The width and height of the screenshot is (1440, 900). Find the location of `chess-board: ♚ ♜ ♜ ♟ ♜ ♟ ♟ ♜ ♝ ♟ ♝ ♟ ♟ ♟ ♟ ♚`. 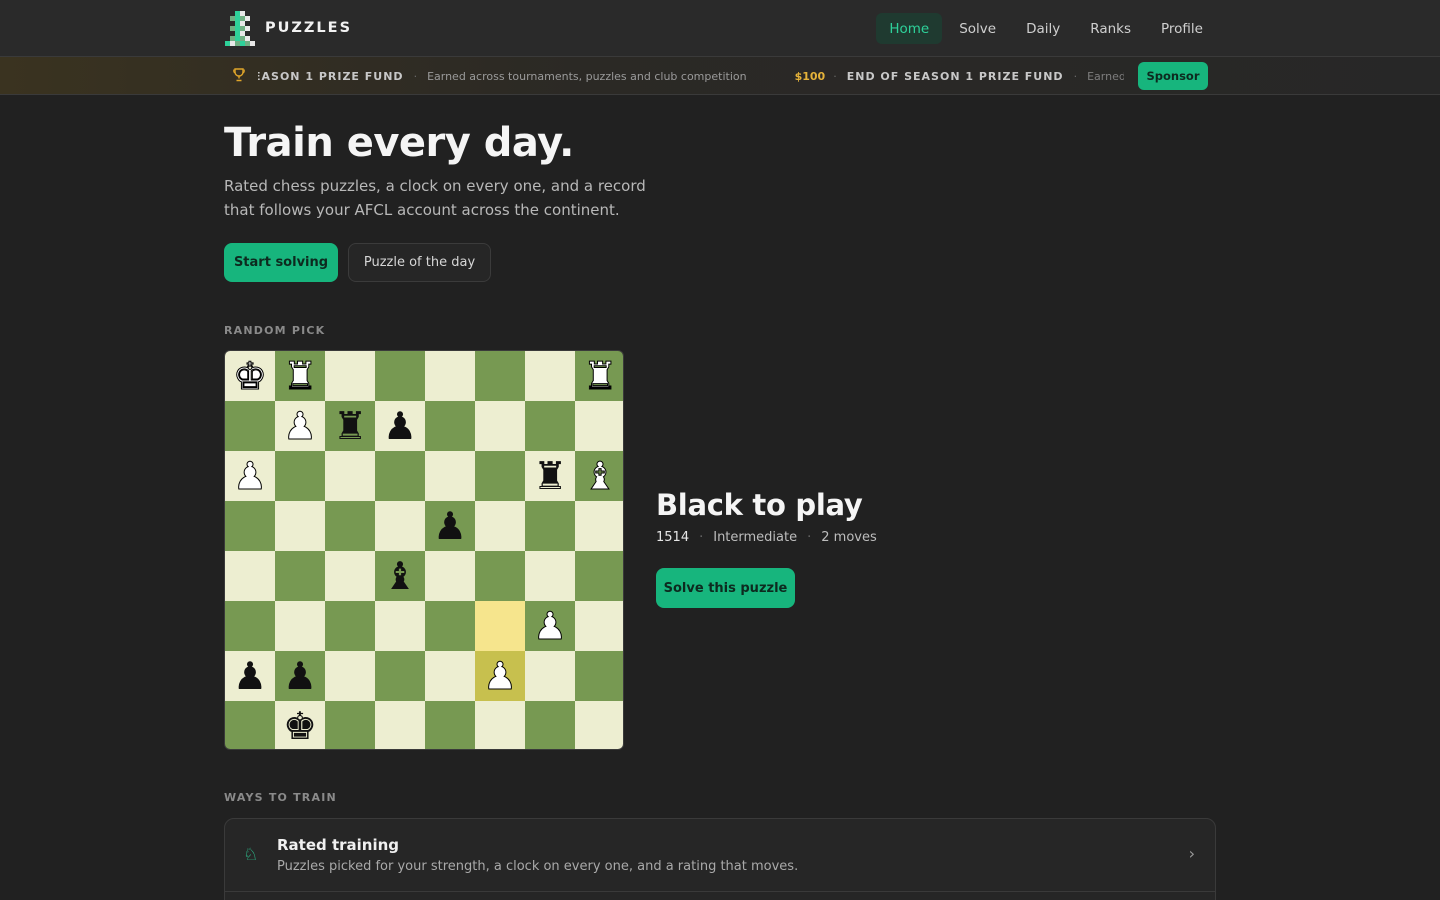

chess-board: ♚ ♜ ♜ ♟ ♜ ♟ ♟ ♜ ♝ ♟ ♝ ♟ ♟ ♟ ♟ ♚ is located at coordinates (424, 550).